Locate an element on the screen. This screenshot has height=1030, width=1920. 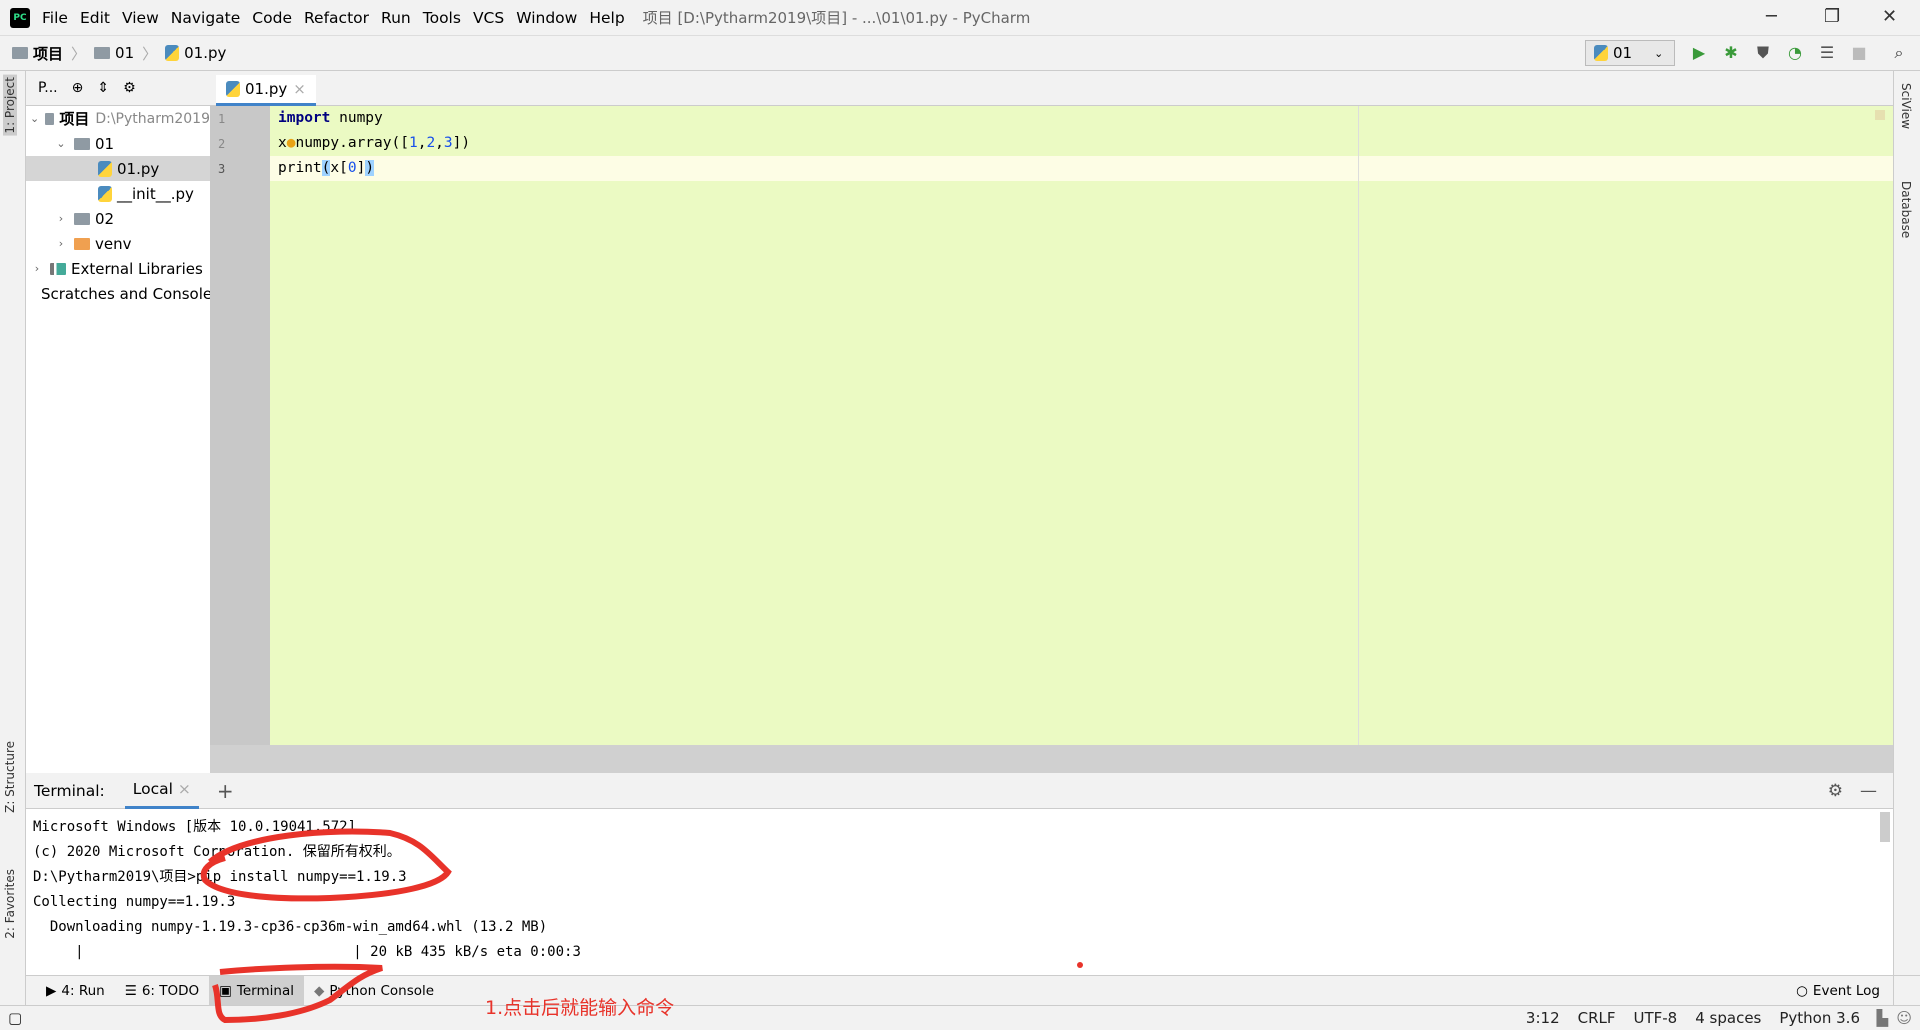
terminal-tab-local: Local × is located at coordinates (161, 791).